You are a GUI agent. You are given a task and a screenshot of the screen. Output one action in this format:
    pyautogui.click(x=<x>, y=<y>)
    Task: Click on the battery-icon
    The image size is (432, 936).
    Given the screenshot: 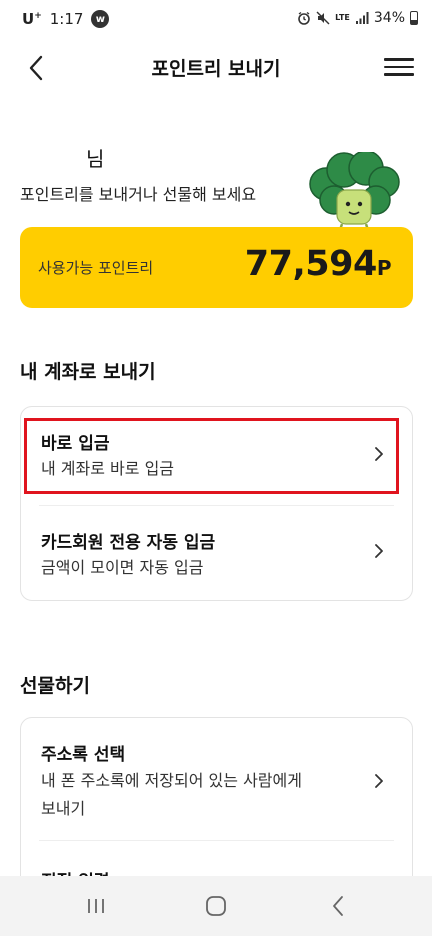 What is the action you would take?
    pyautogui.click(x=414, y=18)
    